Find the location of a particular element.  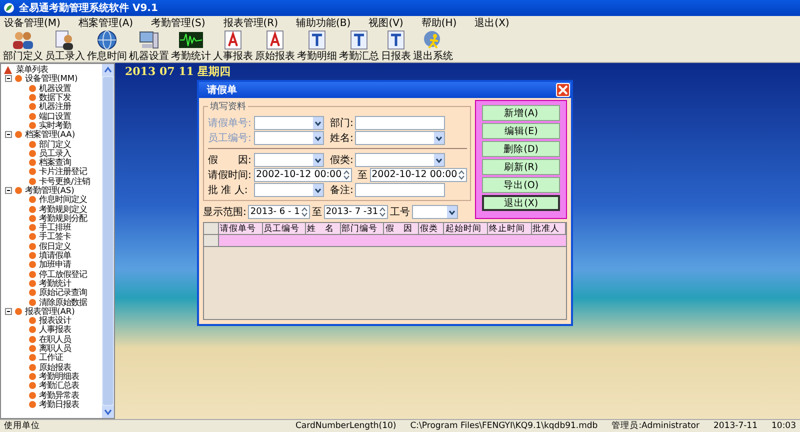

tree-item: 报表设计 is located at coordinates (55, 321).